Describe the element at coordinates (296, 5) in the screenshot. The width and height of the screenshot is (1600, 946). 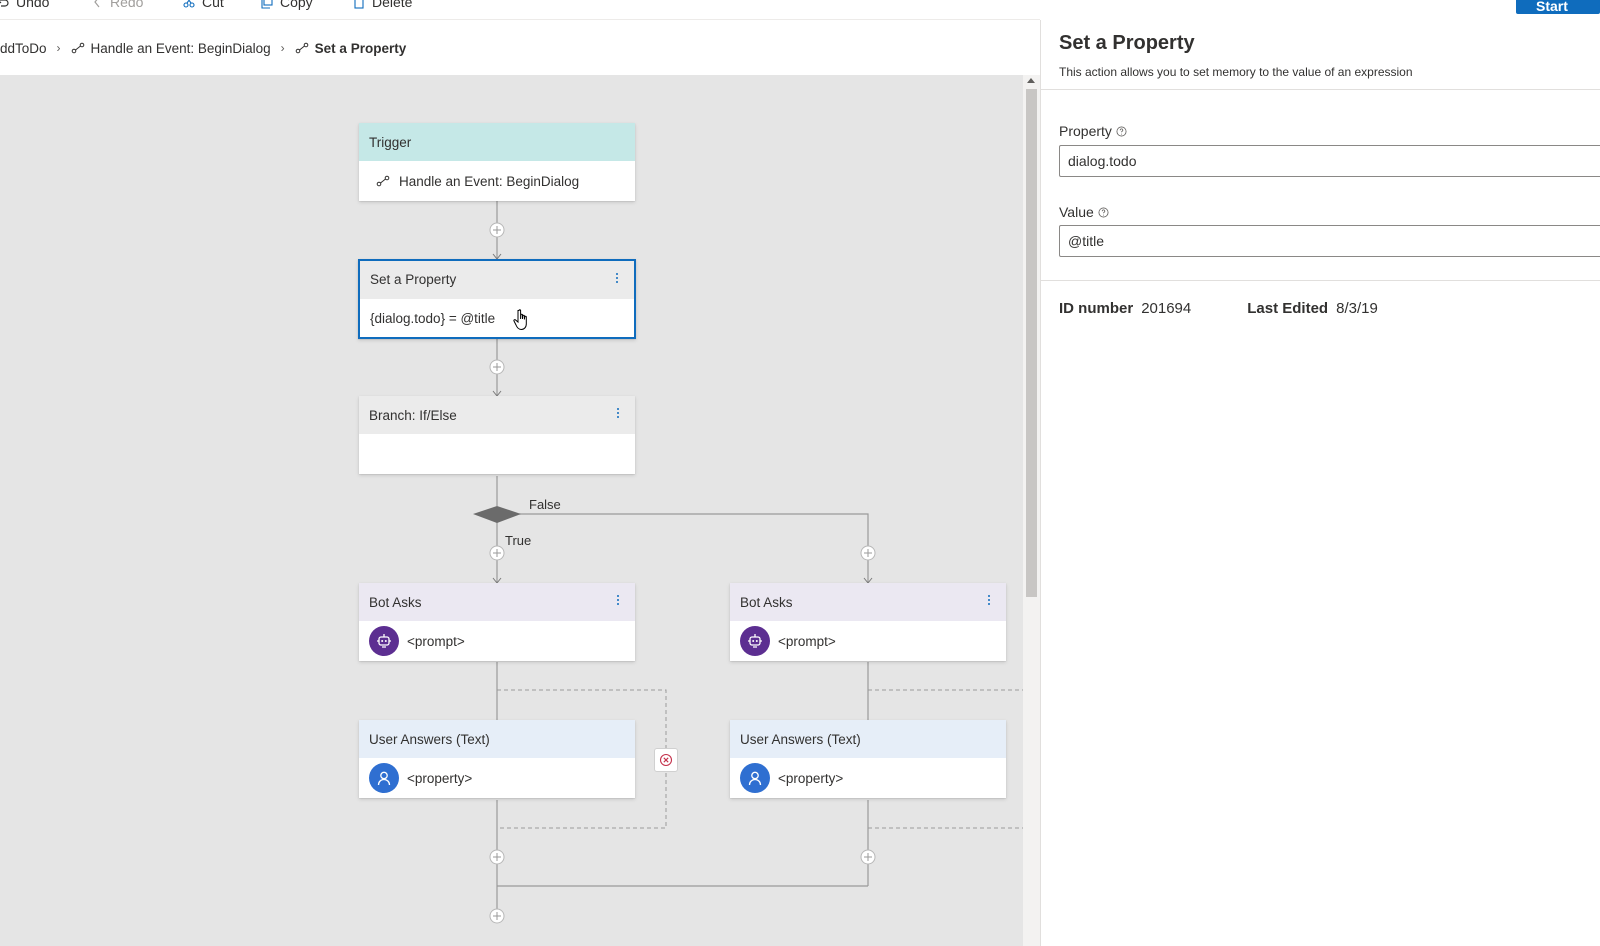
I see `copy-label: Copy` at that location.